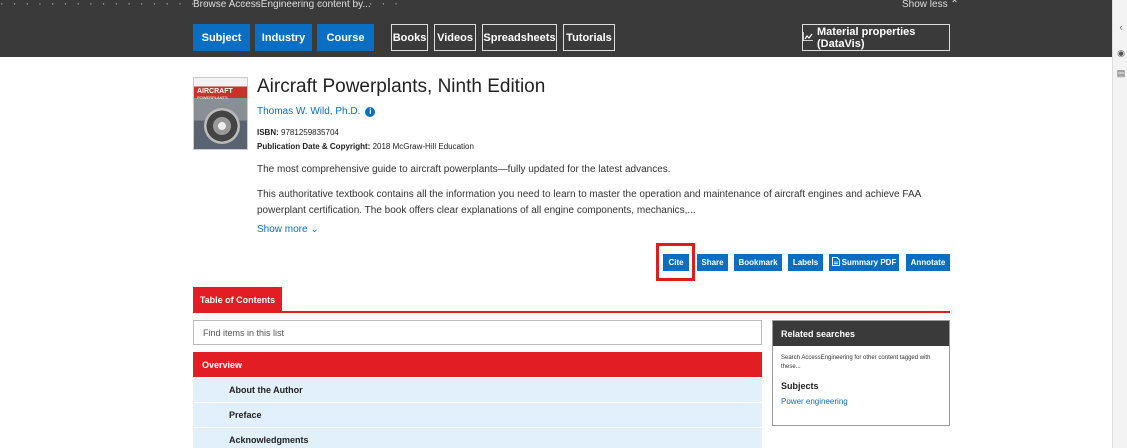 The width and height of the screenshot is (1127, 448). What do you see at coordinates (370, 111) in the screenshot?
I see `info-icon: i` at bounding box center [370, 111].